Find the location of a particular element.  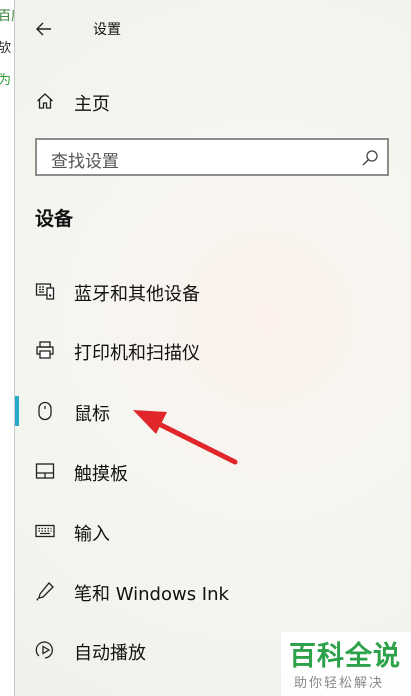

watermark-title: 百科全说 is located at coordinates (345, 656).